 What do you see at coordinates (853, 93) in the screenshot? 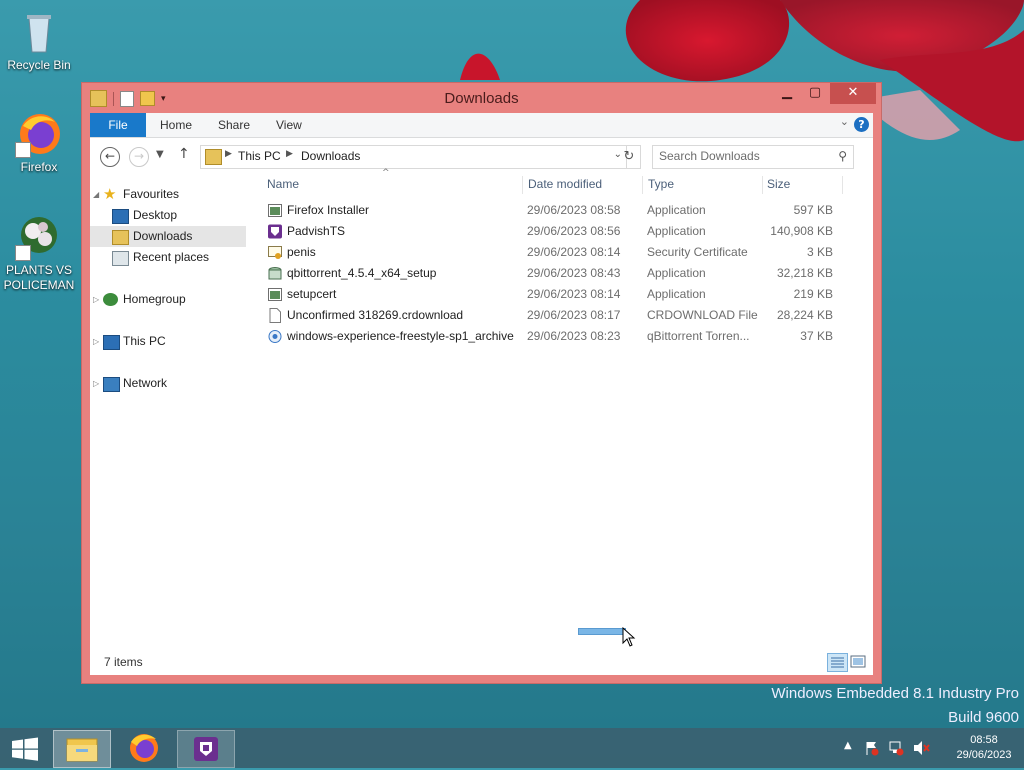
I see `close-button: ✕` at bounding box center [853, 93].